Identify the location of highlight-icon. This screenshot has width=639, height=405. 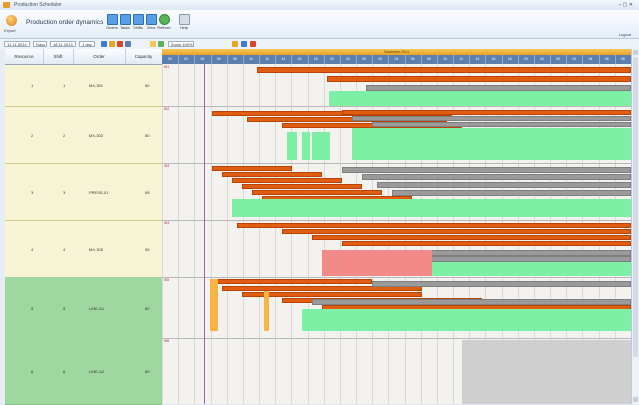
(153, 44).